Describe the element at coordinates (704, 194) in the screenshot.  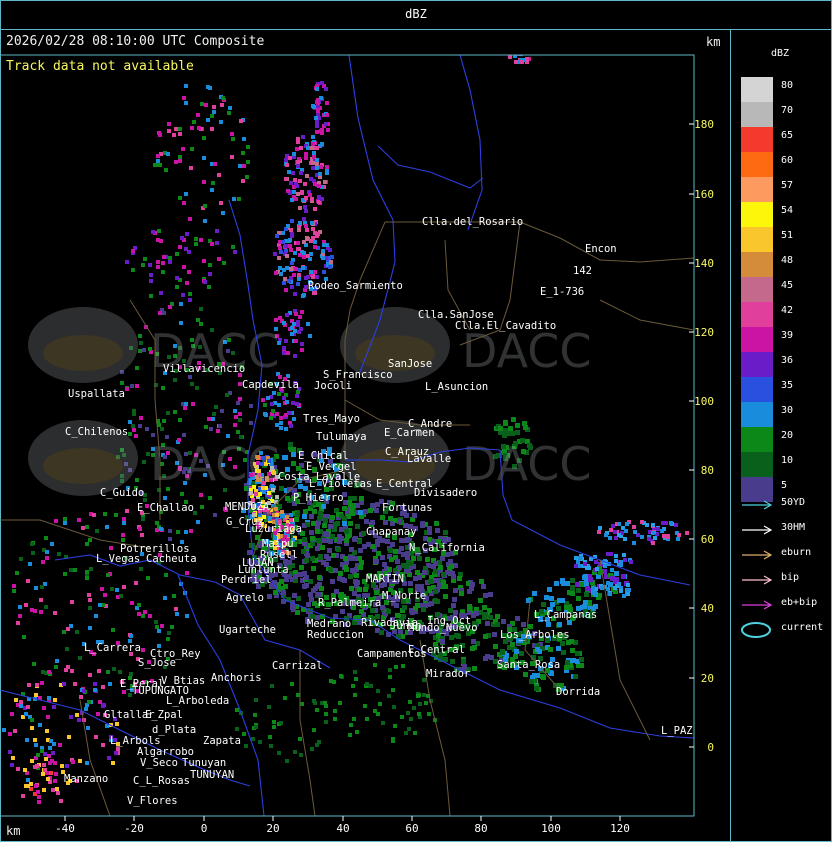
I see `y-tick-label: 160` at that location.